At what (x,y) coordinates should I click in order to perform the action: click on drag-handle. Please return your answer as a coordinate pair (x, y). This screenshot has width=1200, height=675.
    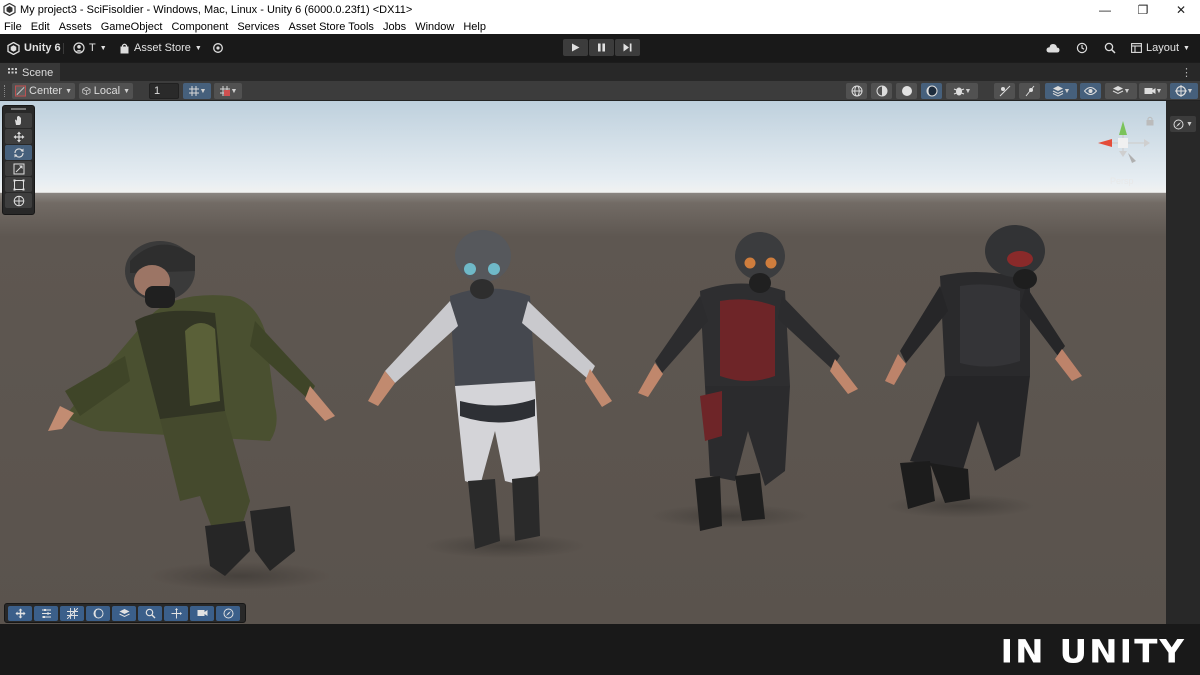
    Looking at the image, I should click on (18, 109).